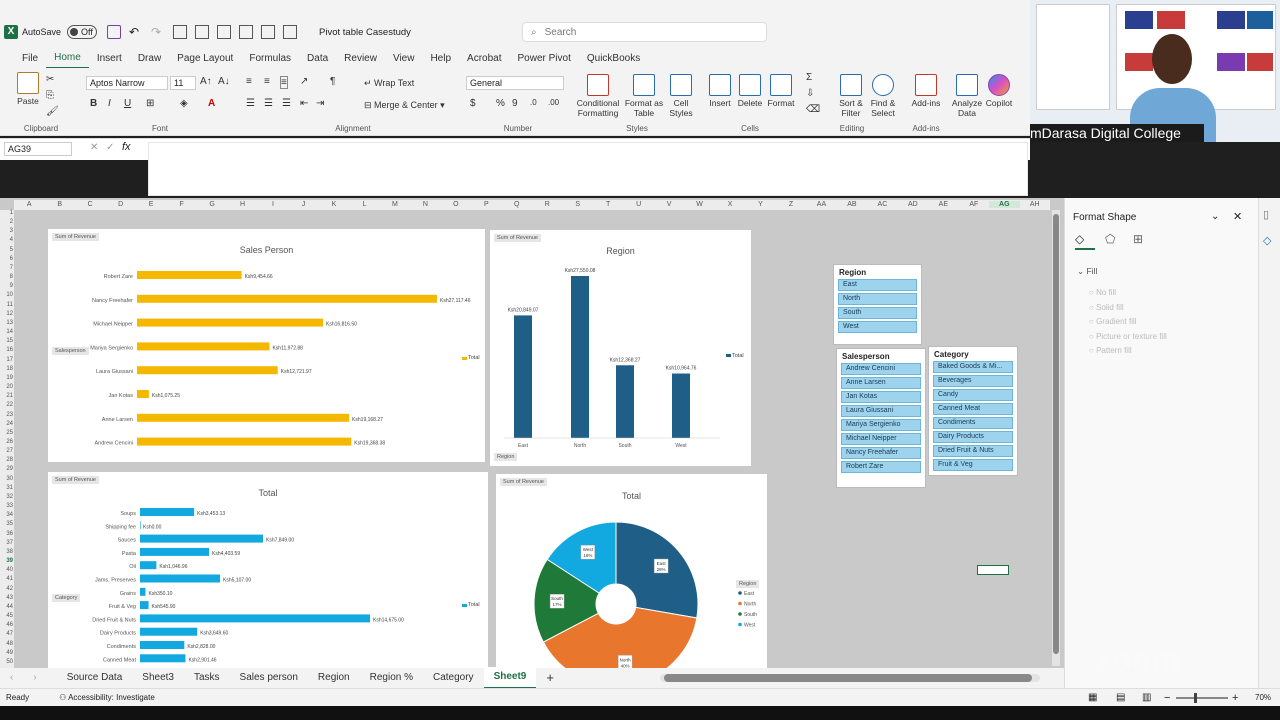 The height and width of the screenshot is (720, 1280). Describe the element at coordinates (973, 423) in the screenshot. I see `category-slicer-item: Condiments` at that location.